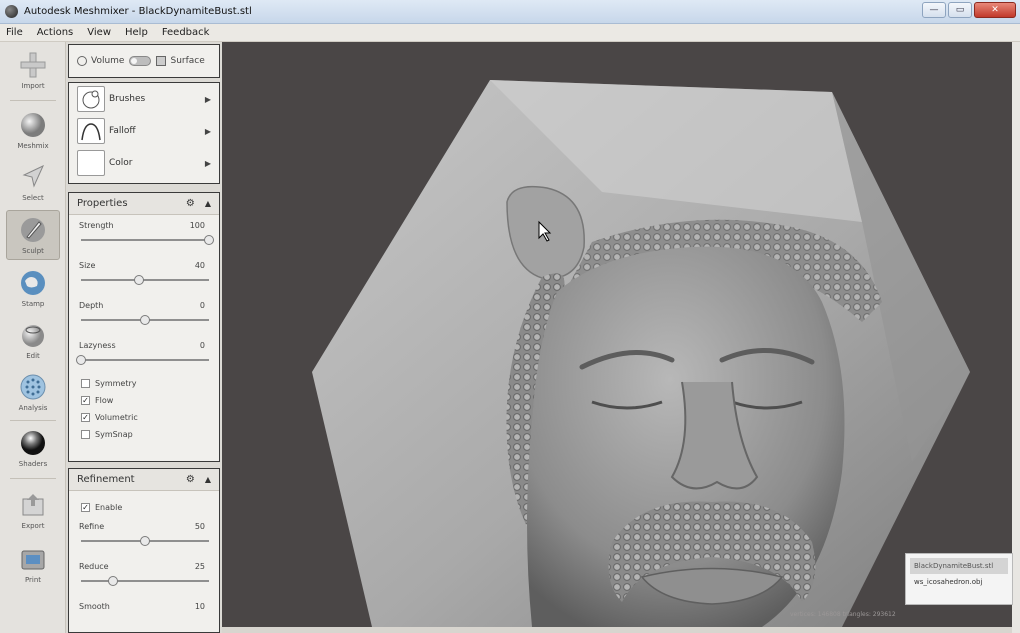  What do you see at coordinates (147, 240) in the screenshot?
I see `strength-slider` at bounding box center [147, 240].